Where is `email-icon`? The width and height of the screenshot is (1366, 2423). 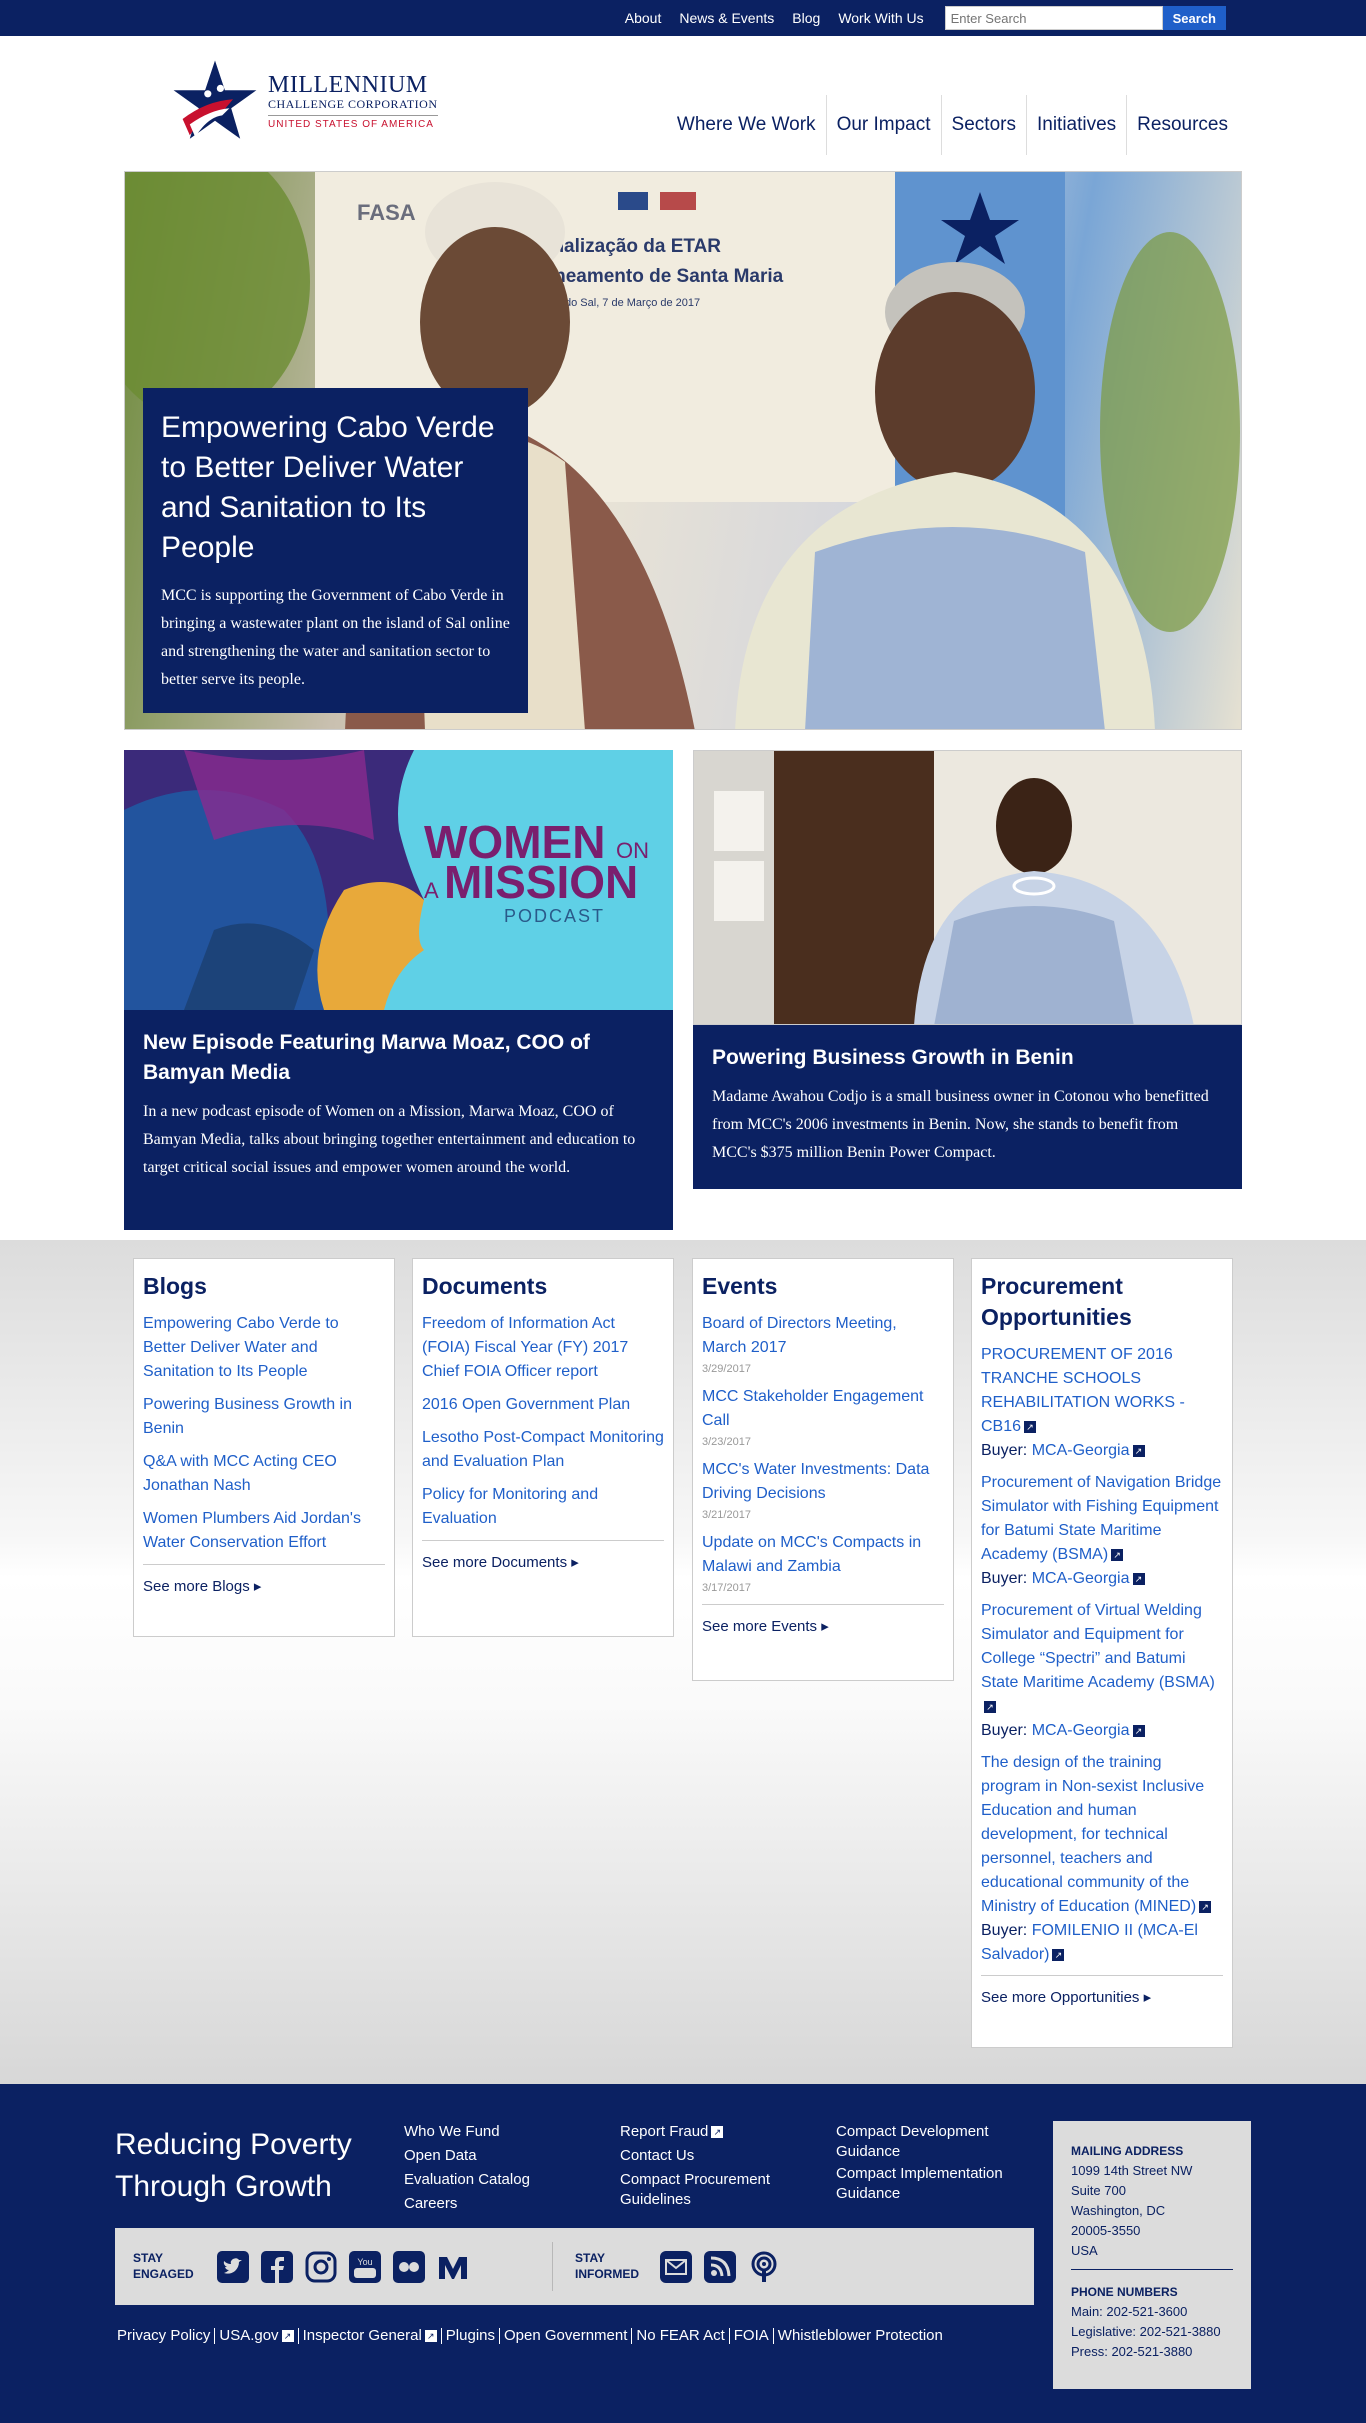 email-icon is located at coordinates (676, 2267).